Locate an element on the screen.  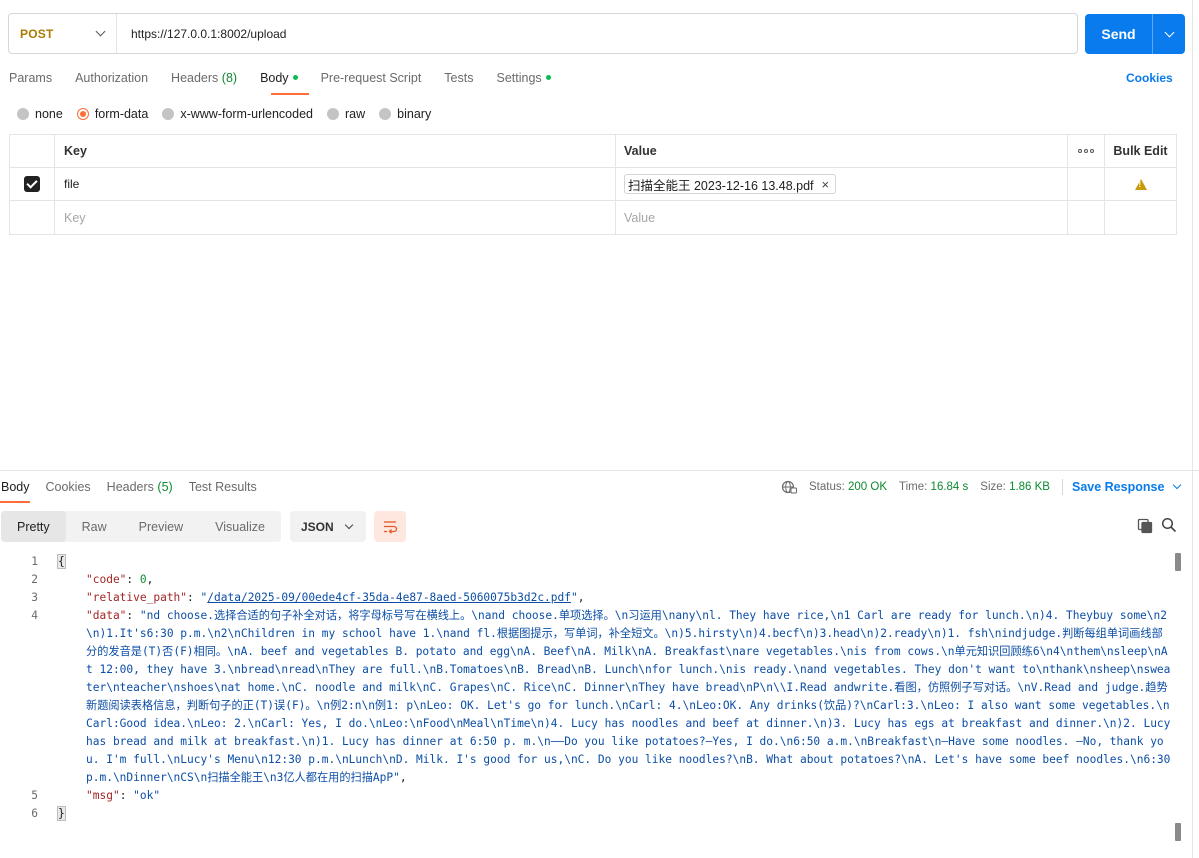
column-options-button is located at coordinates (1086, 151).